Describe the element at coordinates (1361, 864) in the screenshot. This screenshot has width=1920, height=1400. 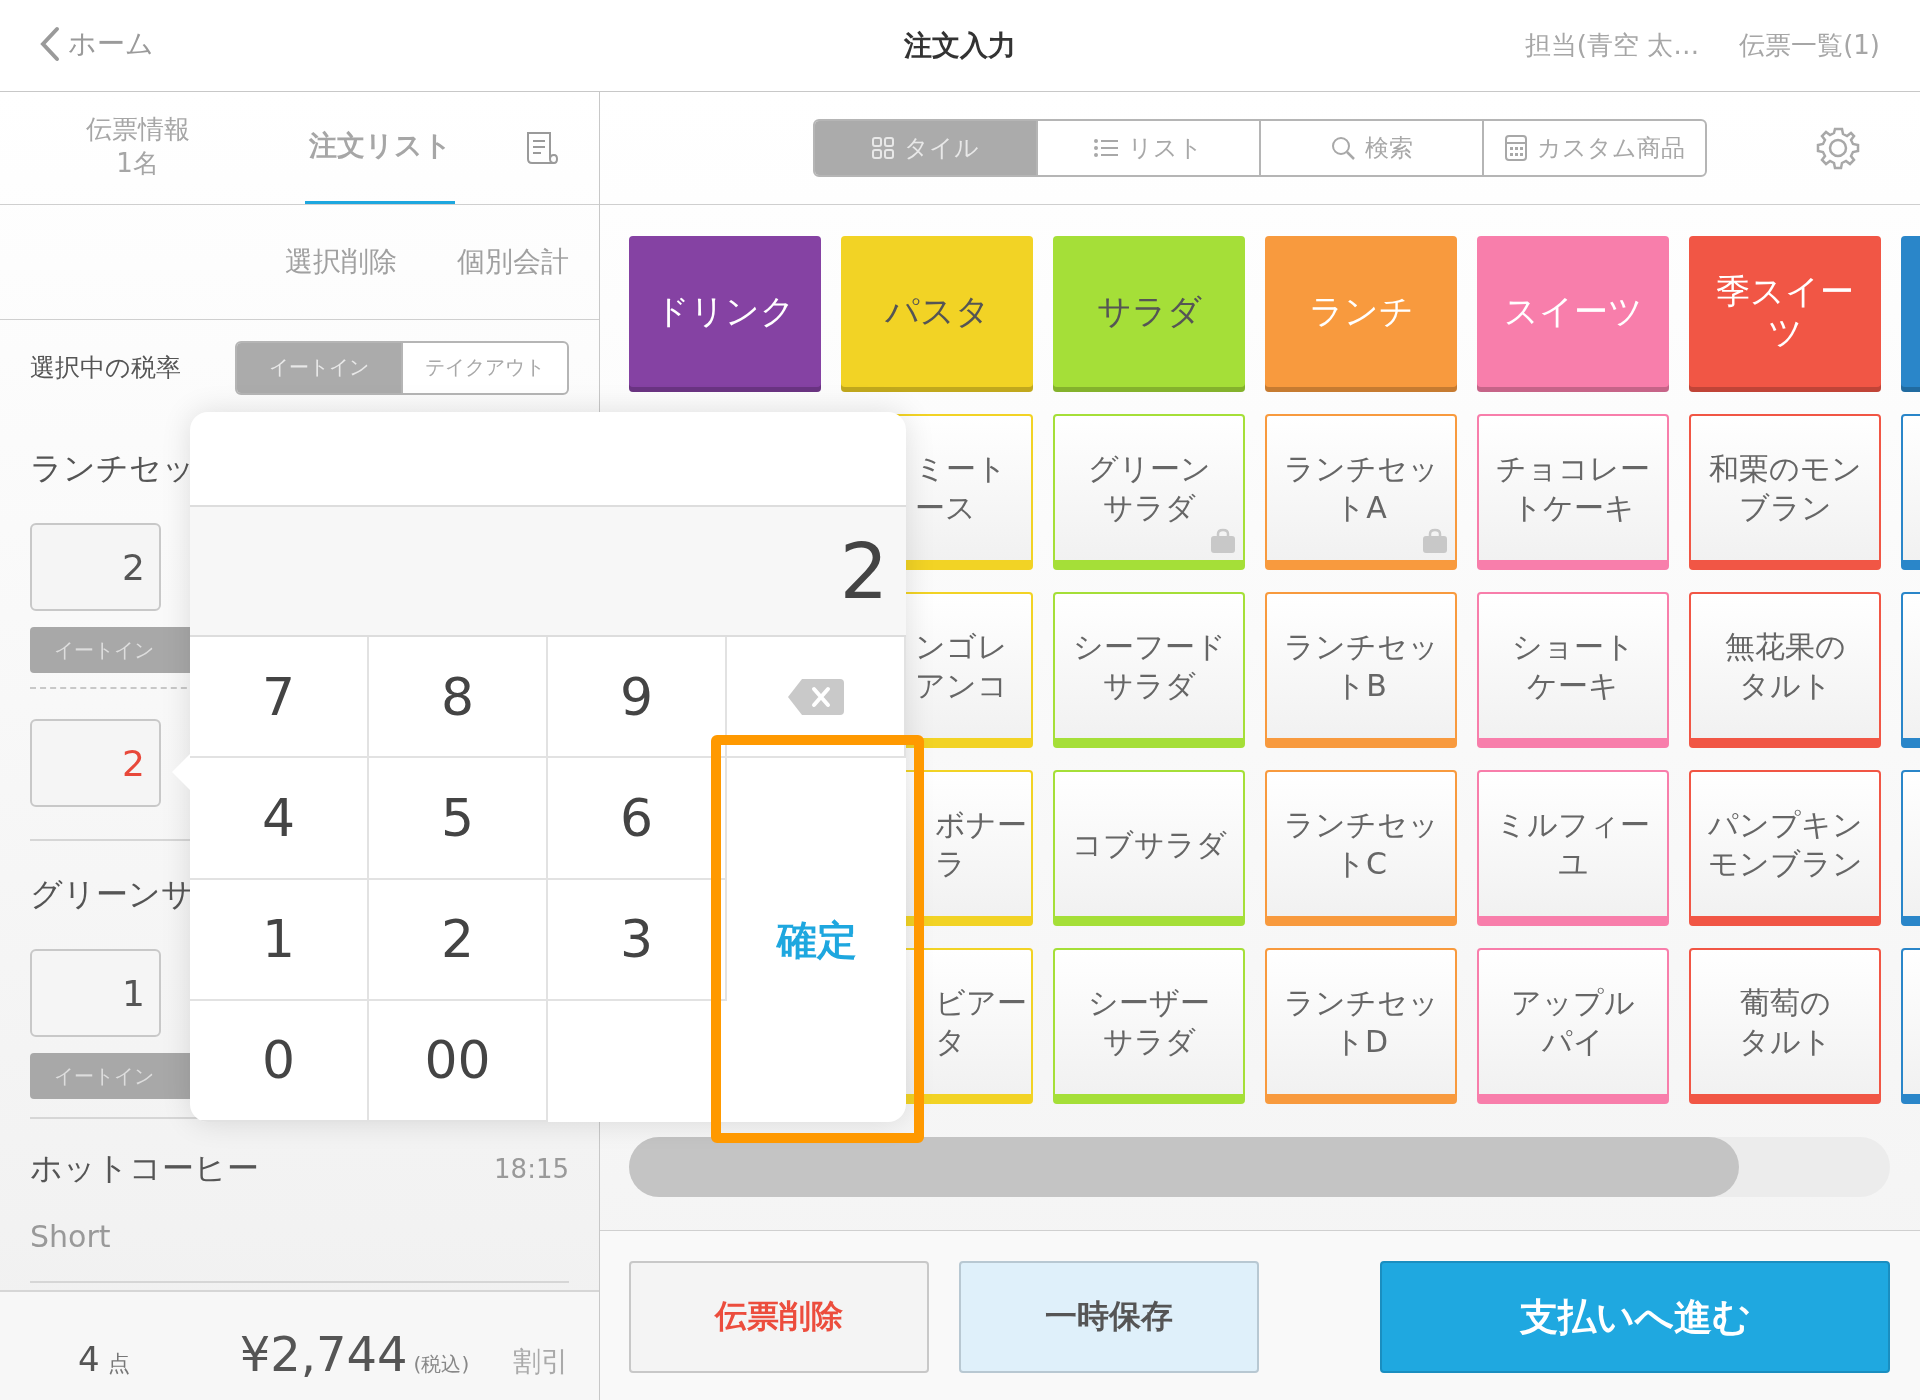
I see `product-name-line: トC` at that location.